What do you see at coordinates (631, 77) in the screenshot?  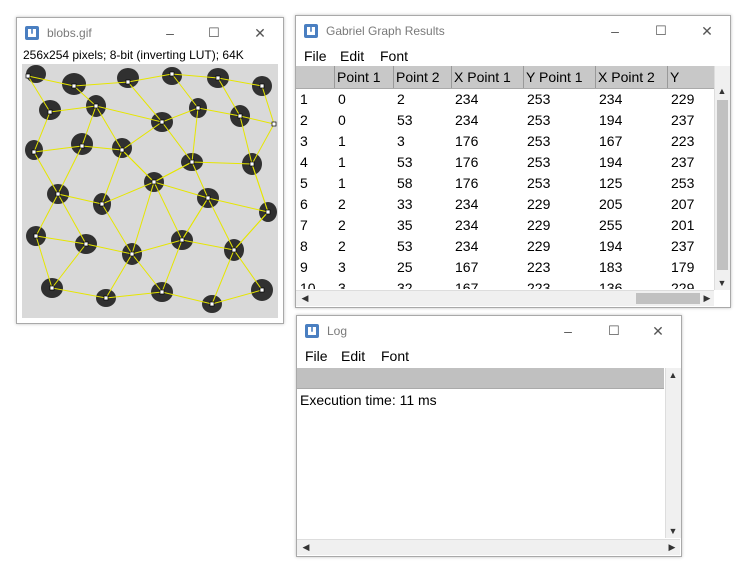 I see `column-header: X Point 2` at bounding box center [631, 77].